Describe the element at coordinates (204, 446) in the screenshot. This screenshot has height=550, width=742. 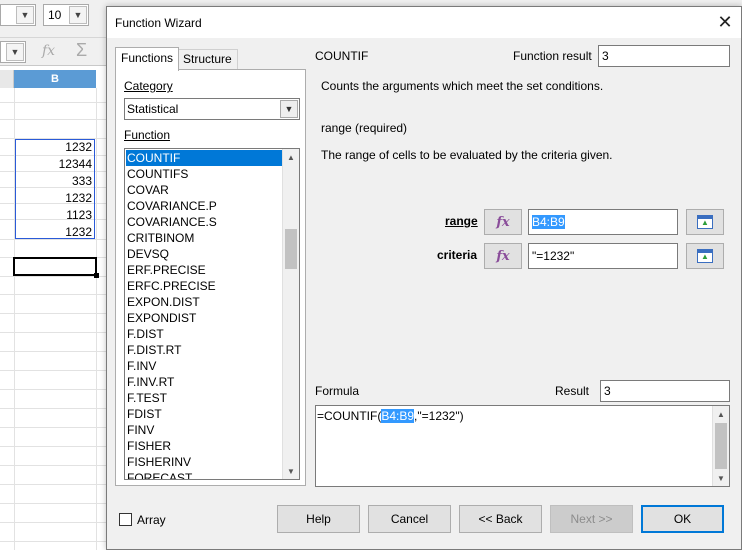
I see `function-list-item: FISHER` at that location.